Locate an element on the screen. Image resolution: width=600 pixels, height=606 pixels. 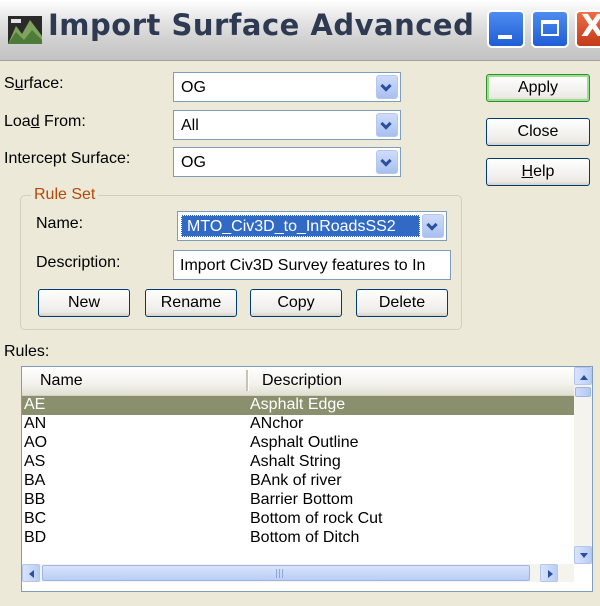
intercept-surface-label: Intercept Surface: is located at coordinates (67, 158).